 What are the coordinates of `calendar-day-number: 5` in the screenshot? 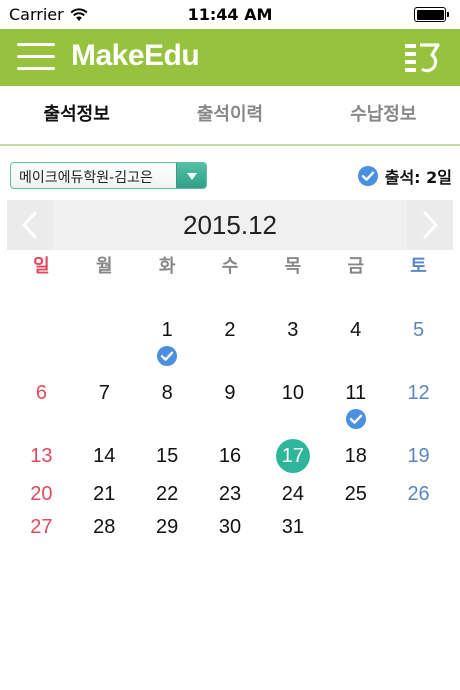 It's located at (419, 330).